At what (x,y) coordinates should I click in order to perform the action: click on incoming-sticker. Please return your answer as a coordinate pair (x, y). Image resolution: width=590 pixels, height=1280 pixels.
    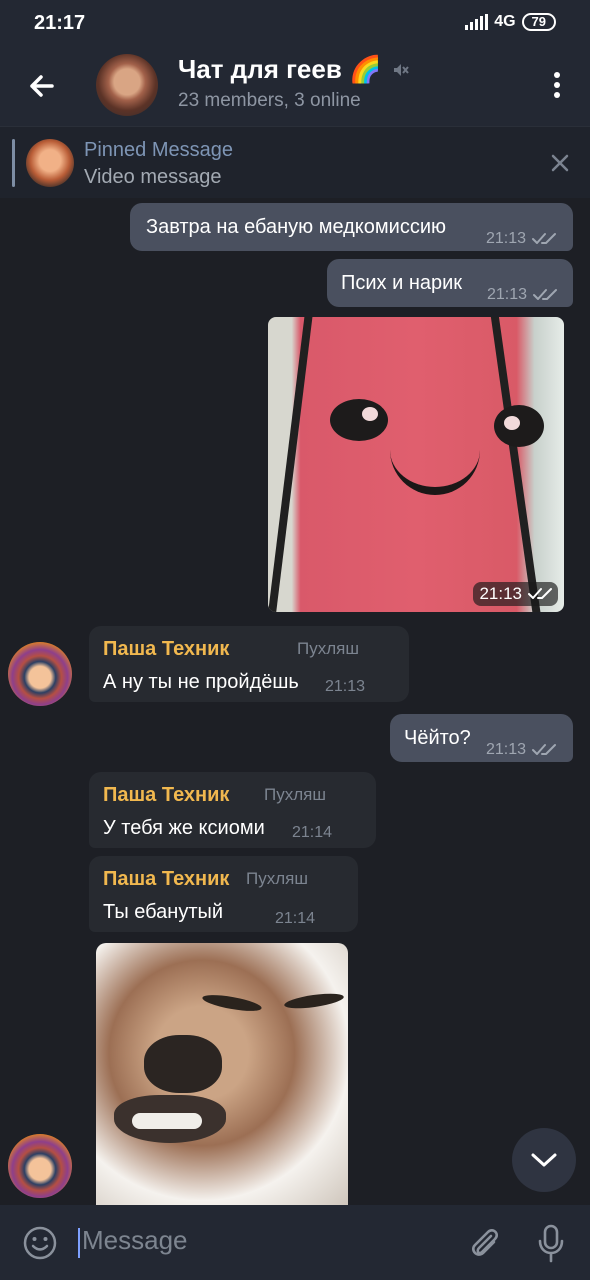
    Looking at the image, I should click on (222, 1074).